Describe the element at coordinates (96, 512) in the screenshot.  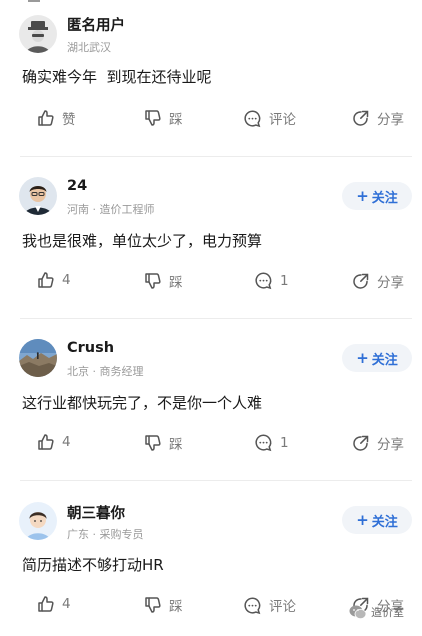
I see `user-name: 朝三暮你` at that location.